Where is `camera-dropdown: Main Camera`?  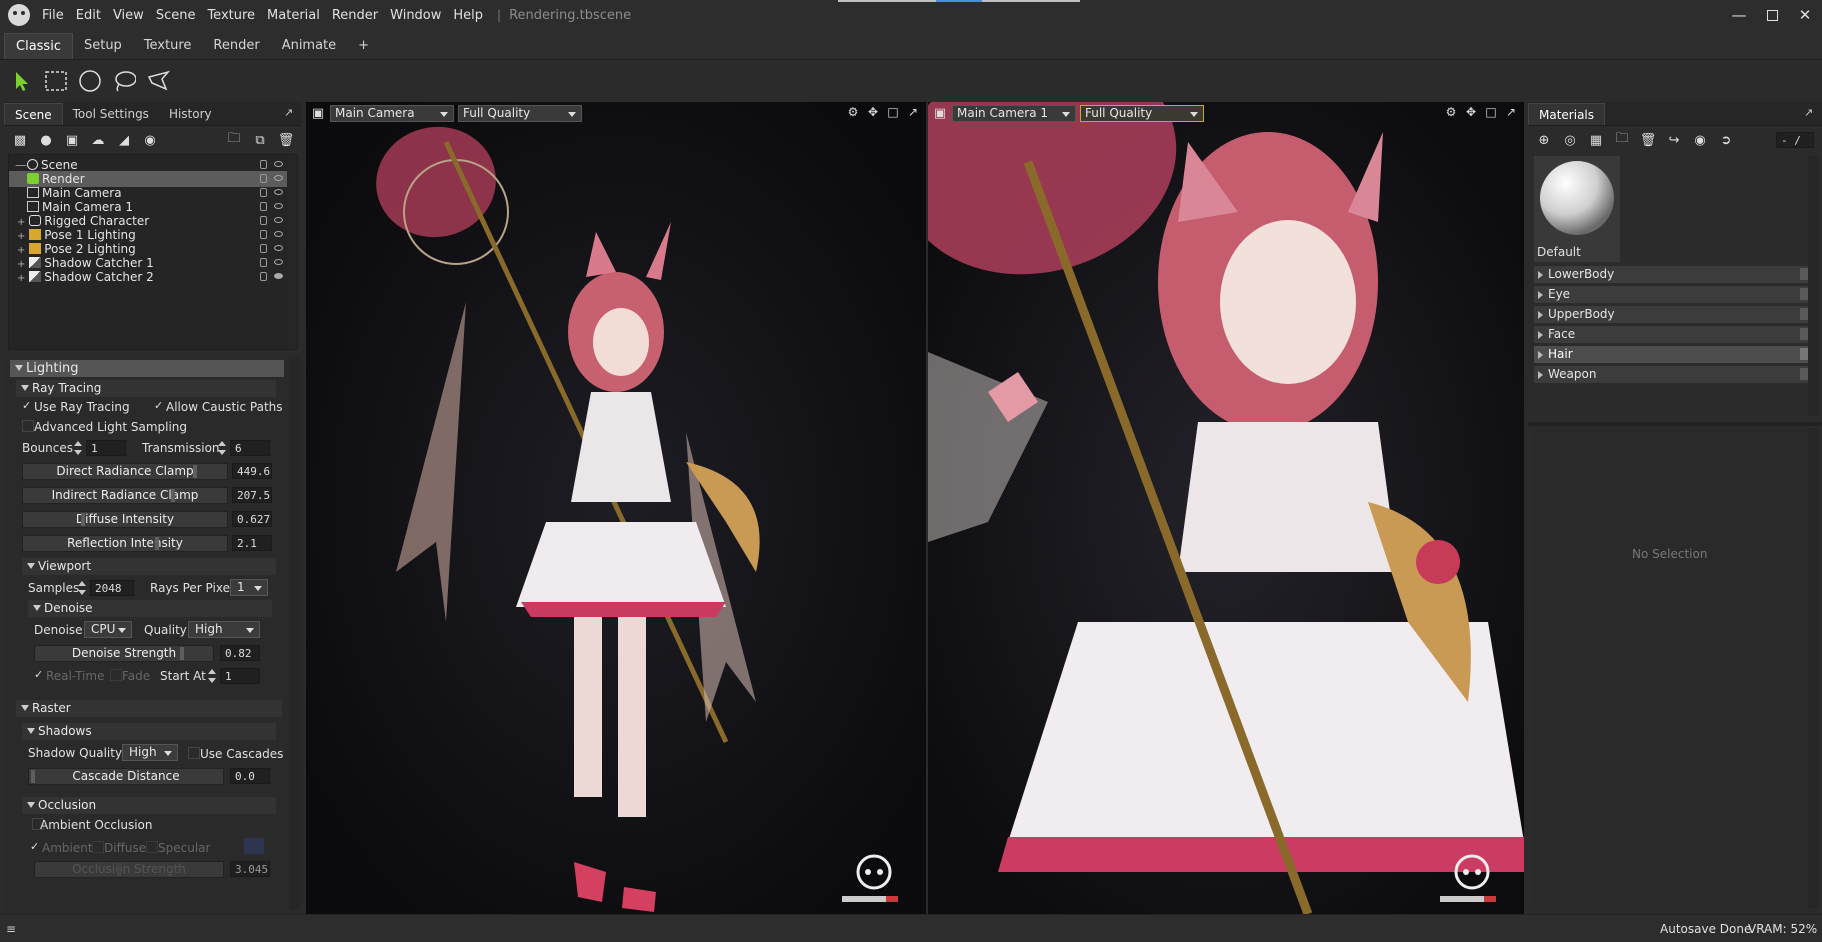
camera-dropdown: Main Camera is located at coordinates (392, 113).